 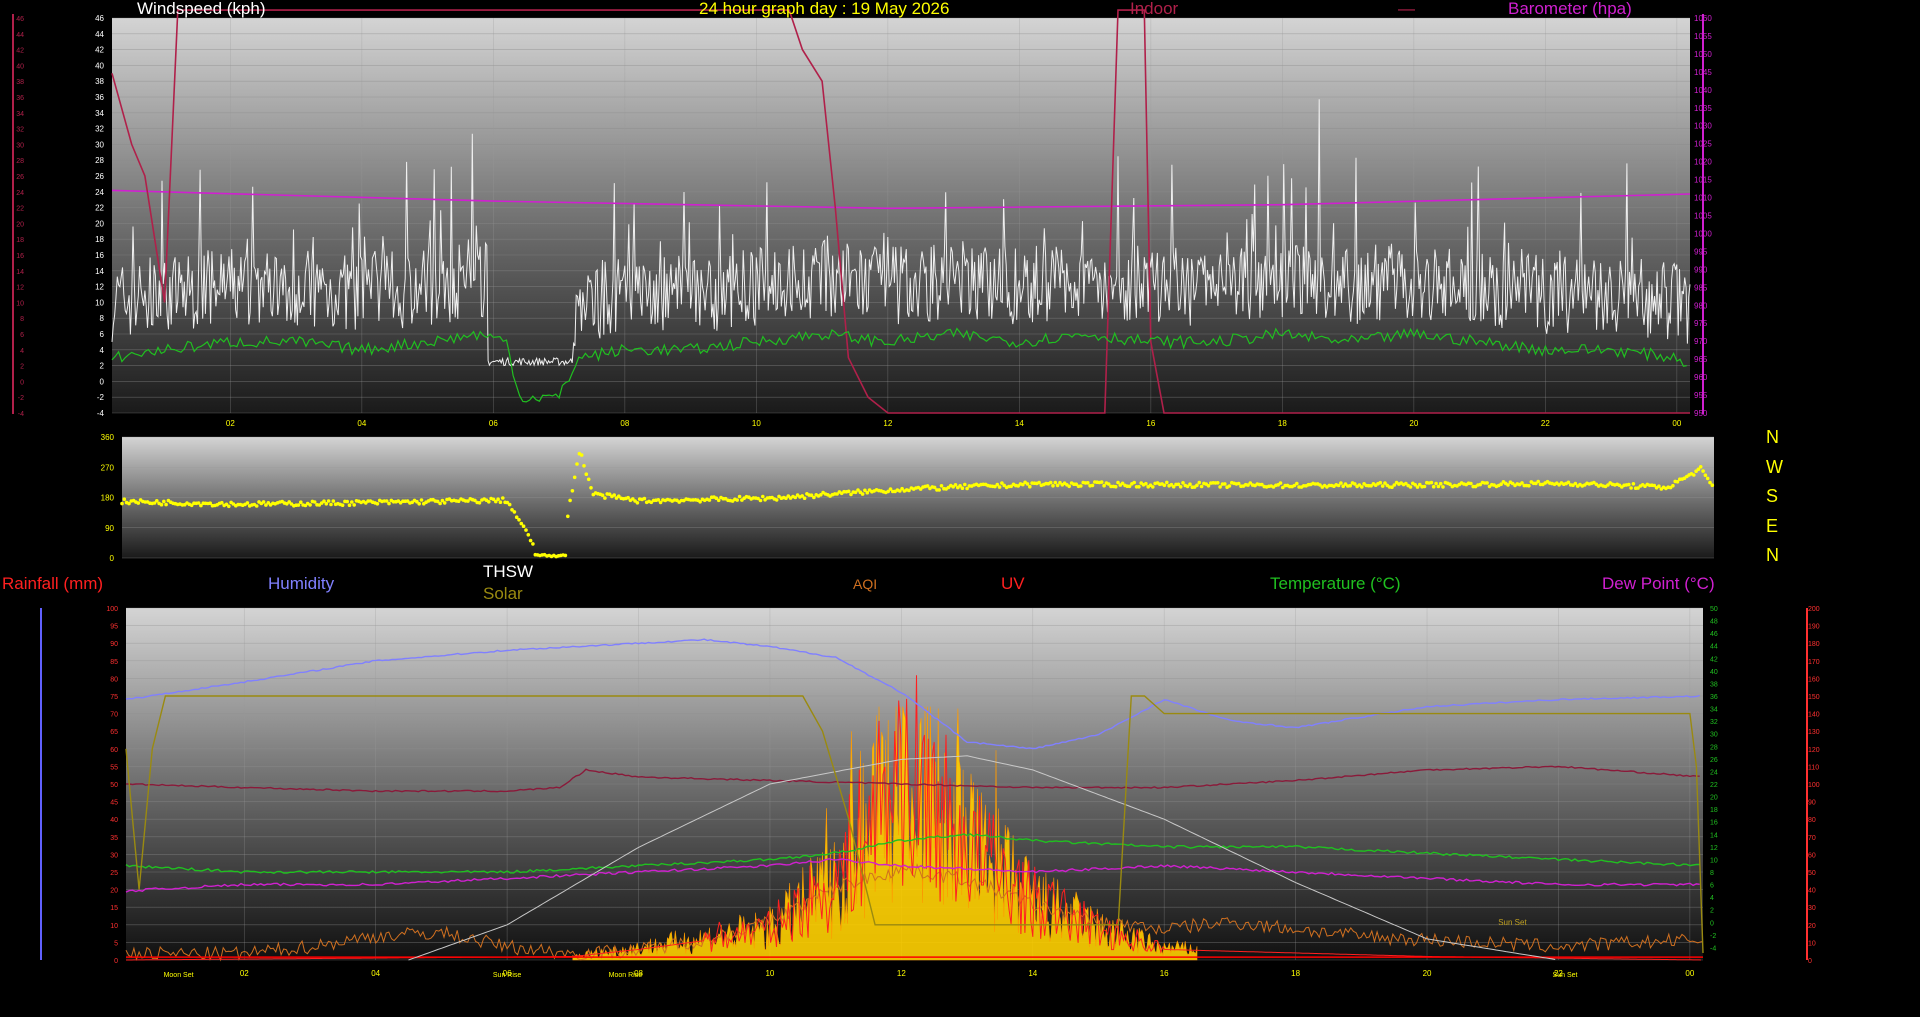 What do you see at coordinates (1714, 747) in the screenshot?
I see `temperature-tick-label: 28` at bounding box center [1714, 747].